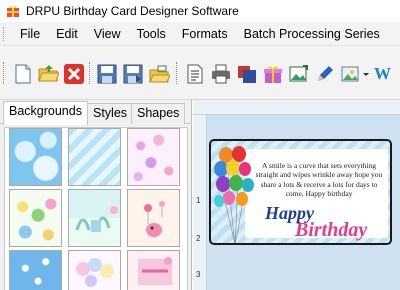 The image size is (400, 290). Describe the element at coordinates (296, 107) in the screenshot. I see `horizontal-ruler` at that location.